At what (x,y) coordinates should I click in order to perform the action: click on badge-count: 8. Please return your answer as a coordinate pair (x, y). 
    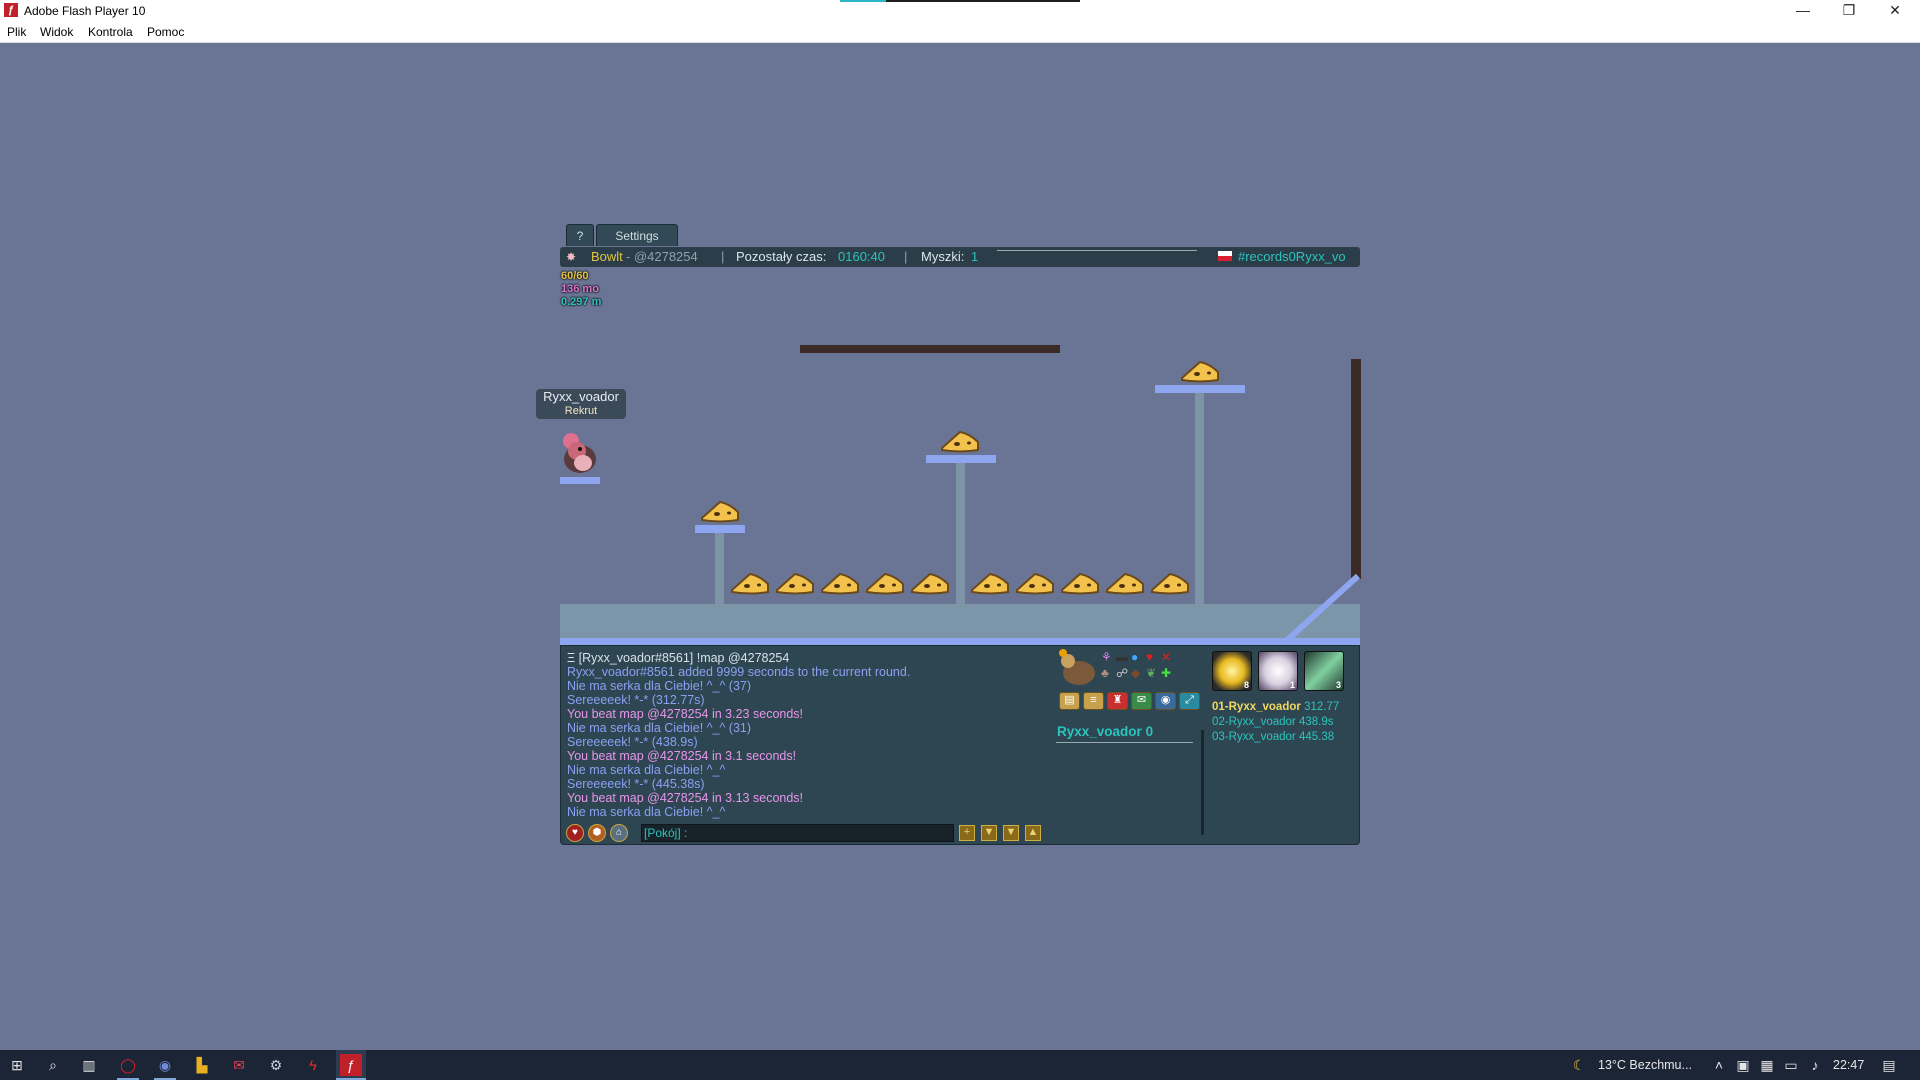
    Looking at the image, I should click on (1246, 685).